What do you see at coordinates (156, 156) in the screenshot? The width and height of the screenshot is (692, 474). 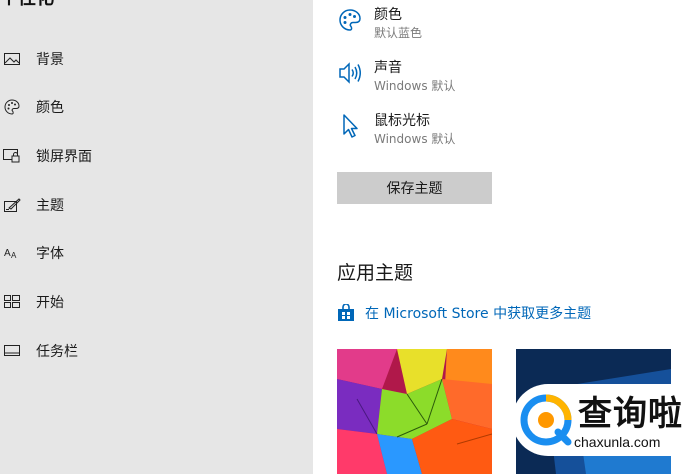 I see `sidebar-item-lock-screen: 锁屏界面` at bounding box center [156, 156].